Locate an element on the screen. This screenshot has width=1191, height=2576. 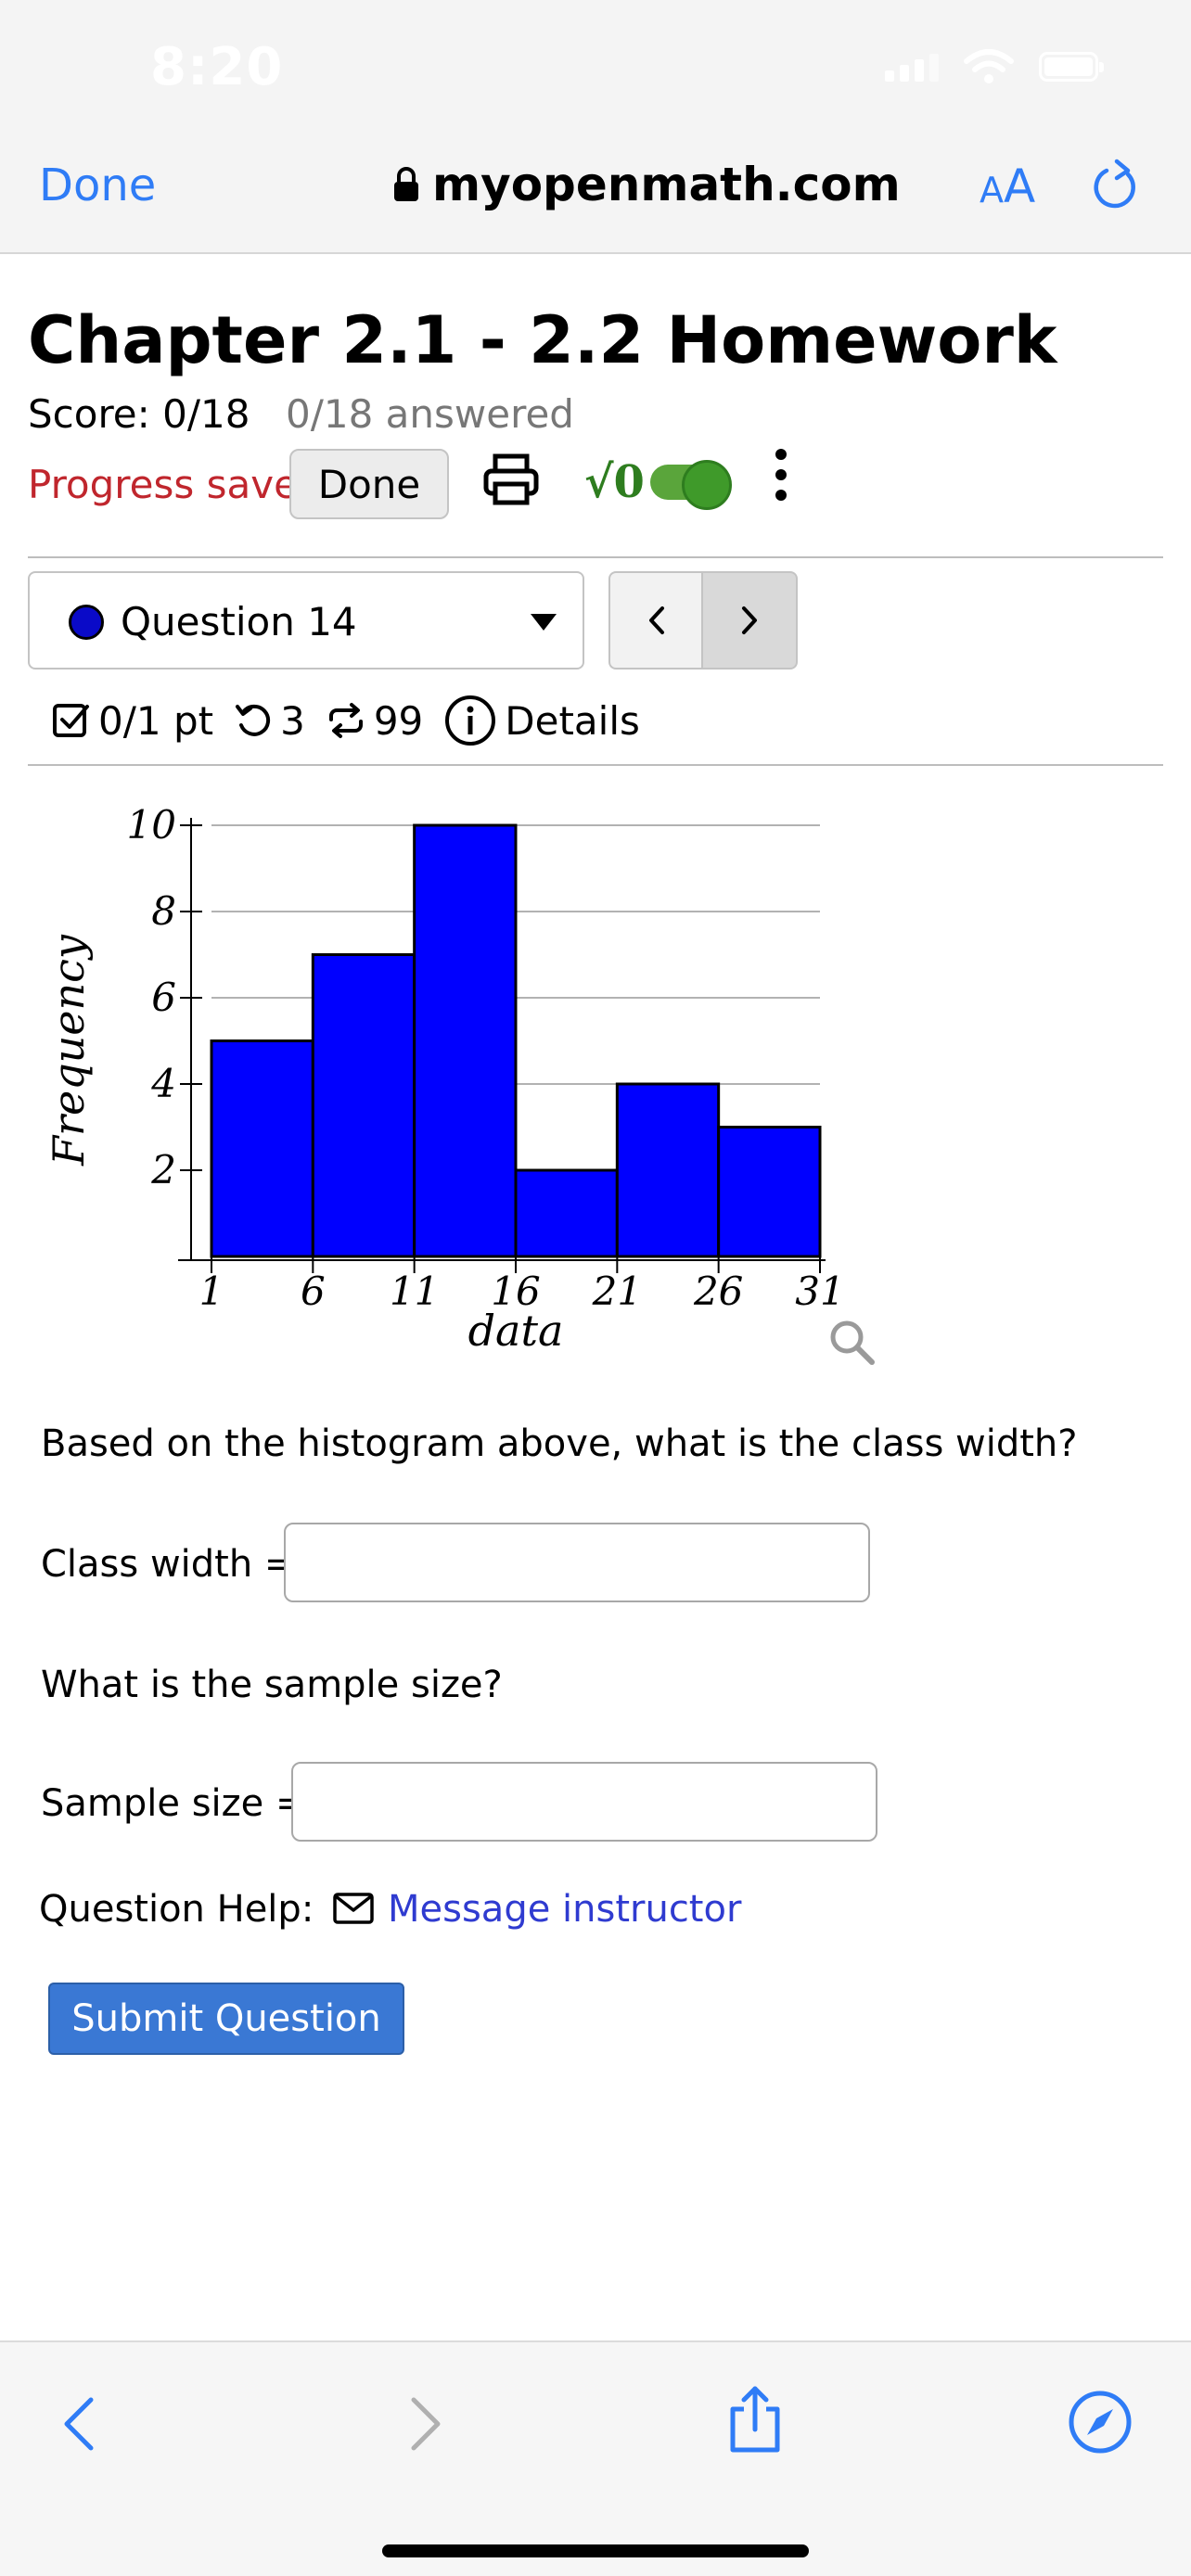
back-icon is located at coordinates (80, 2424).